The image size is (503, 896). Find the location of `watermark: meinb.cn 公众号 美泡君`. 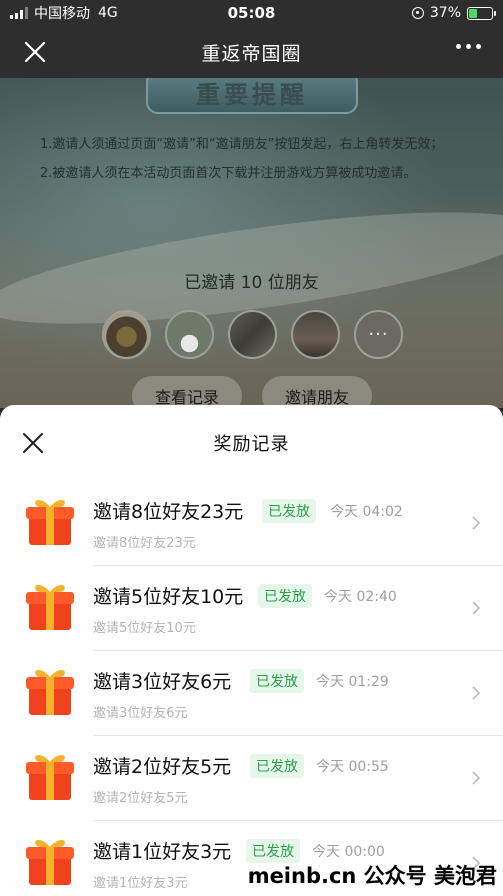

watermark: meinb.cn 公众号 美泡君 is located at coordinates (372, 876).